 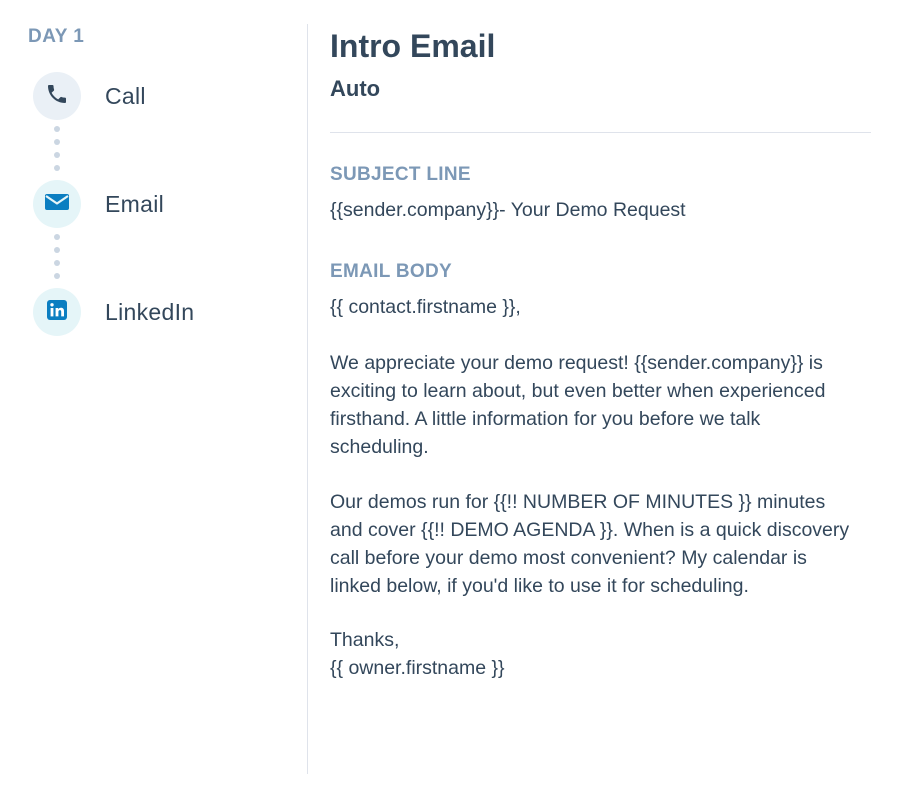 What do you see at coordinates (413, 46) in the screenshot?
I see `page-title: Intro Email` at bounding box center [413, 46].